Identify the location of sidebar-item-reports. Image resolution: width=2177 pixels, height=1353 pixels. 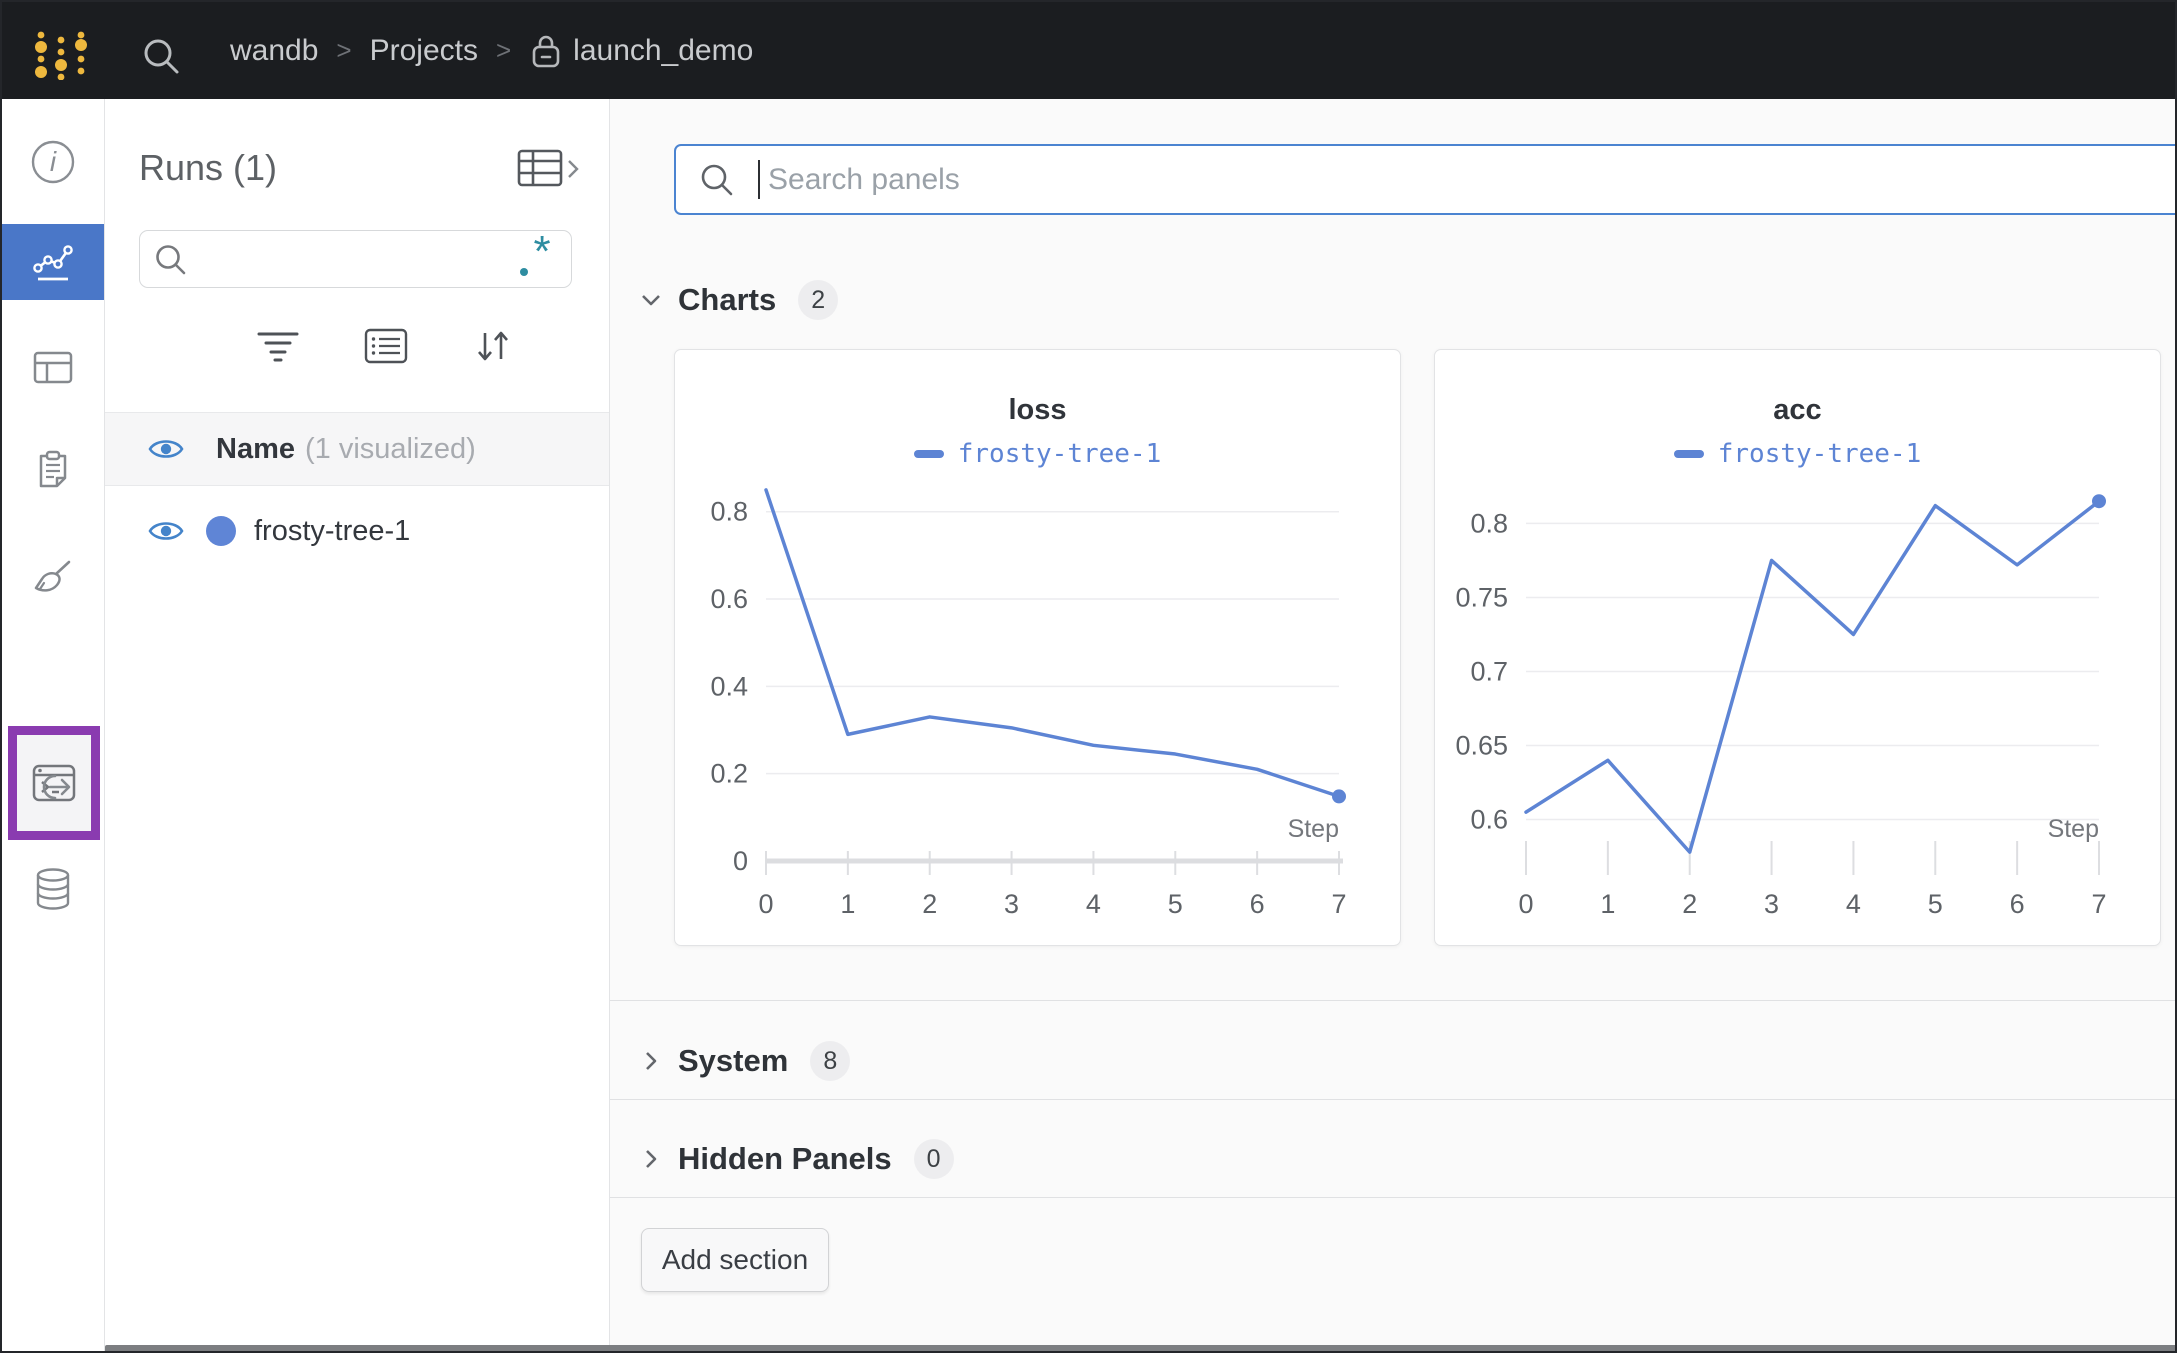
(53, 470).